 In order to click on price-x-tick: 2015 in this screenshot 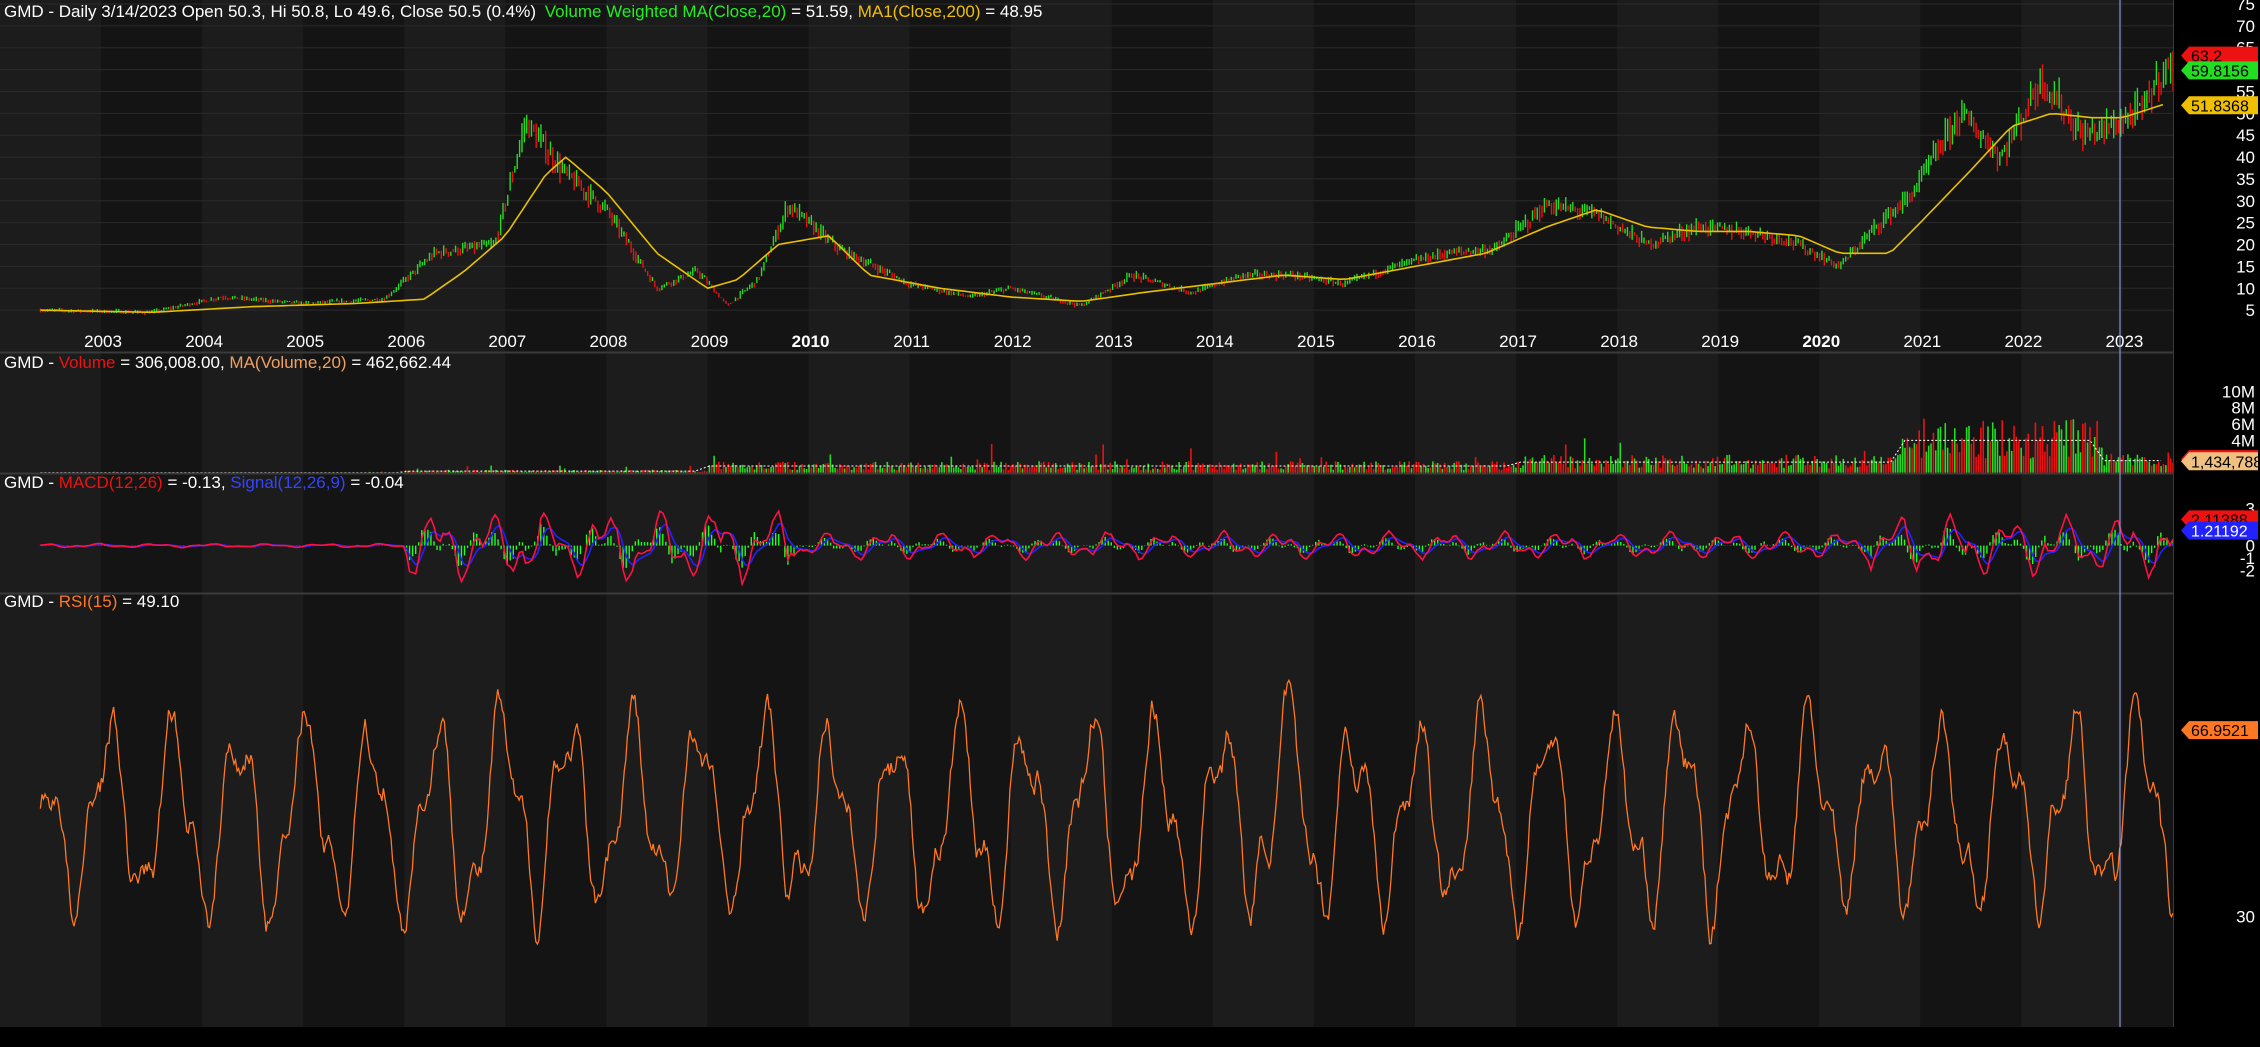, I will do `click(1316, 341)`.